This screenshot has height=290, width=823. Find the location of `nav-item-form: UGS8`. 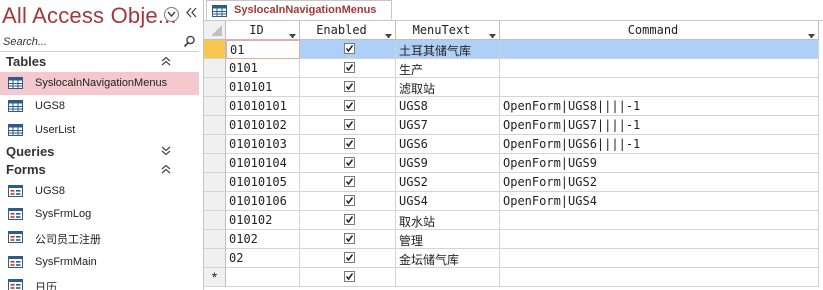

nav-item-form: UGS8 is located at coordinates (99, 191).